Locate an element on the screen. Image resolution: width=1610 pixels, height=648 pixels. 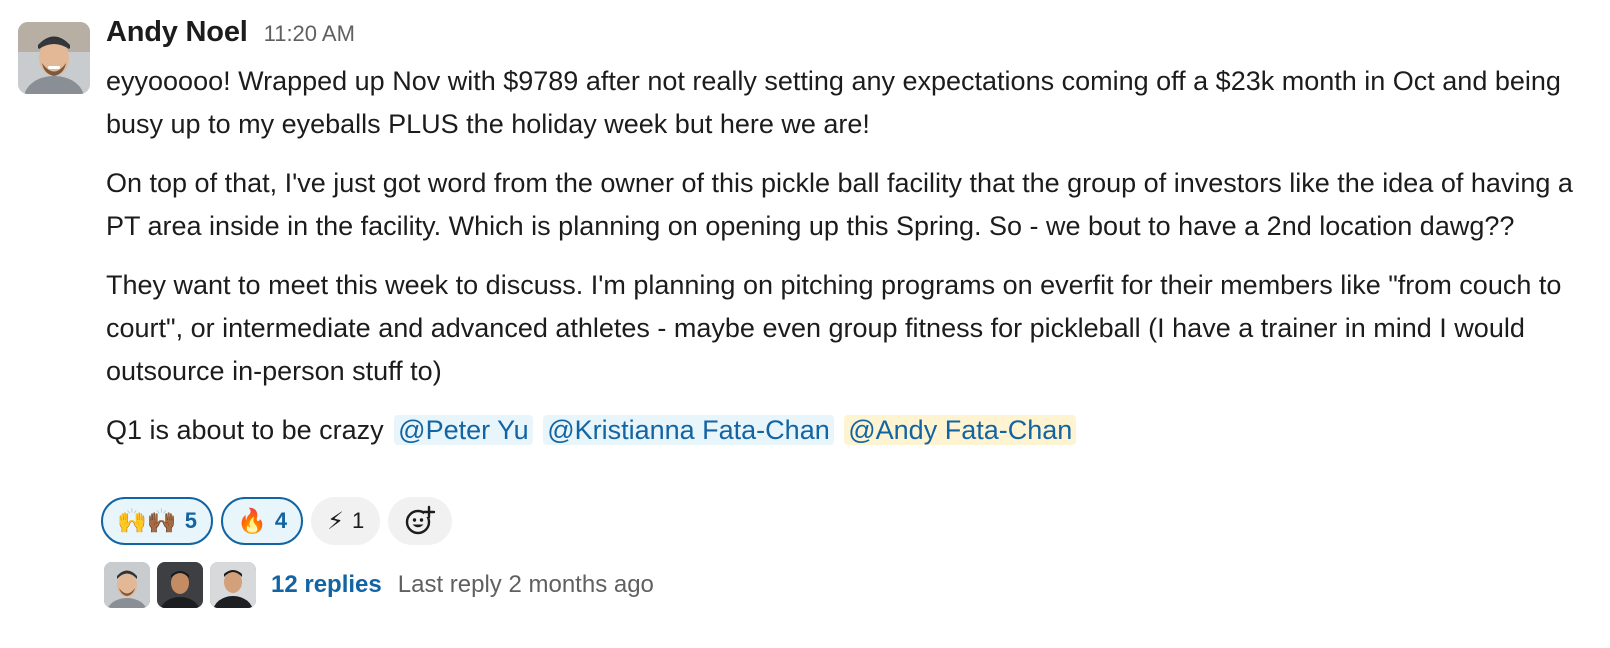
author-avatar-image is located at coordinates (54, 58).